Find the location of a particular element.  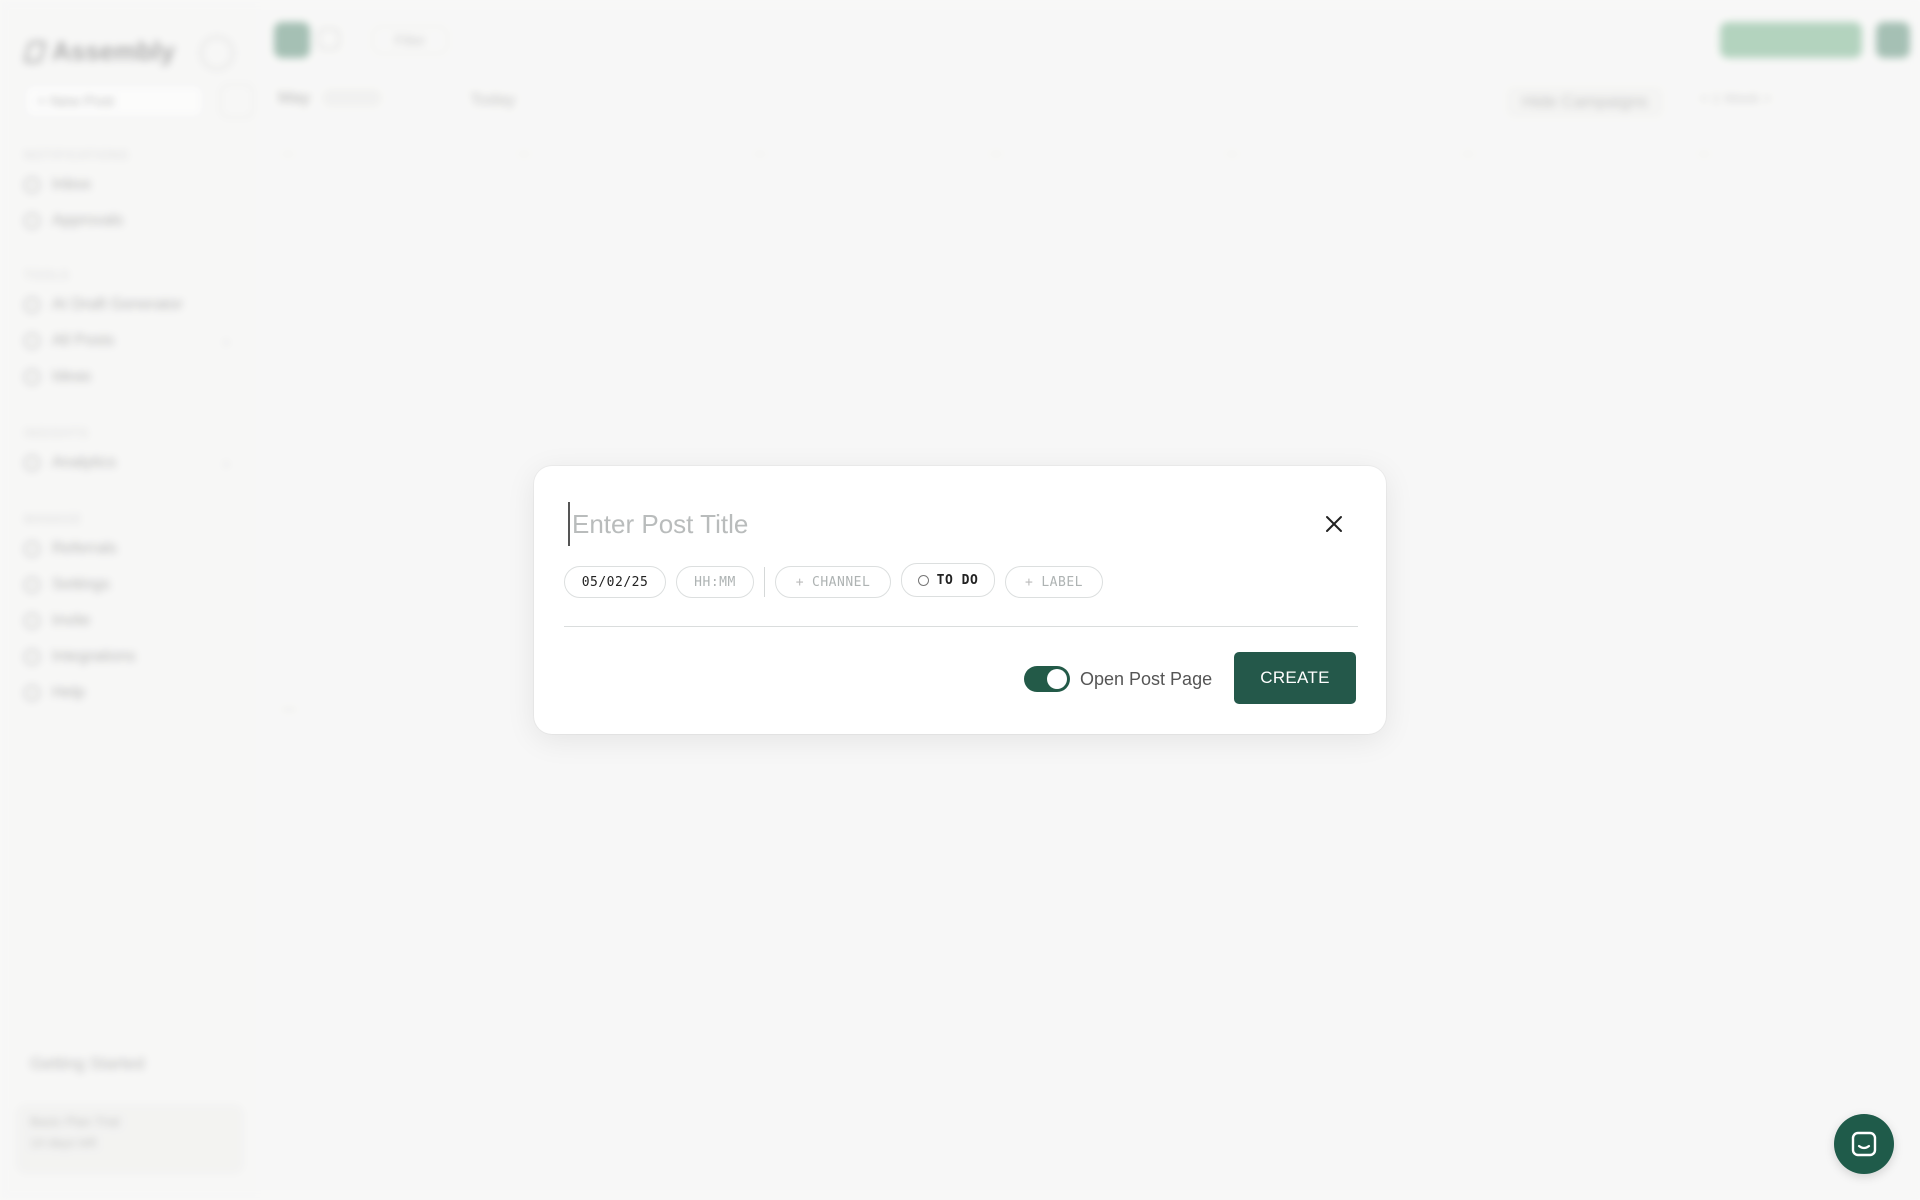

status-label: TO DO is located at coordinates (957, 580).